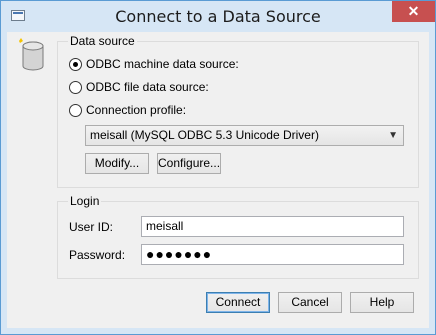 Image resolution: width=436 pixels, height=335 pixels. I want to click on radio-connection-profile: Connection profile:, so click(127, 110).